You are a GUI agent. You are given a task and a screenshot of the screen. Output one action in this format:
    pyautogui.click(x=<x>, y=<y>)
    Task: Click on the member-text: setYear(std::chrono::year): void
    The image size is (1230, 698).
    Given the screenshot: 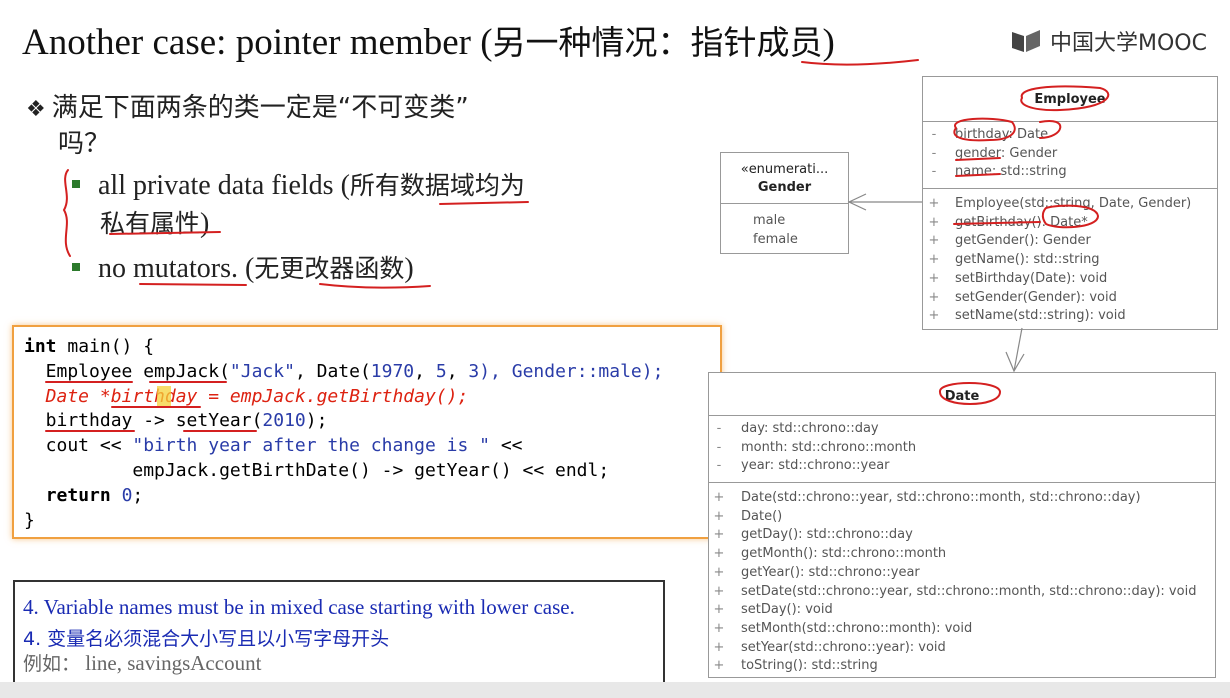 What is the action you would take?
    pyautogui.click(x=843, y=647)
    